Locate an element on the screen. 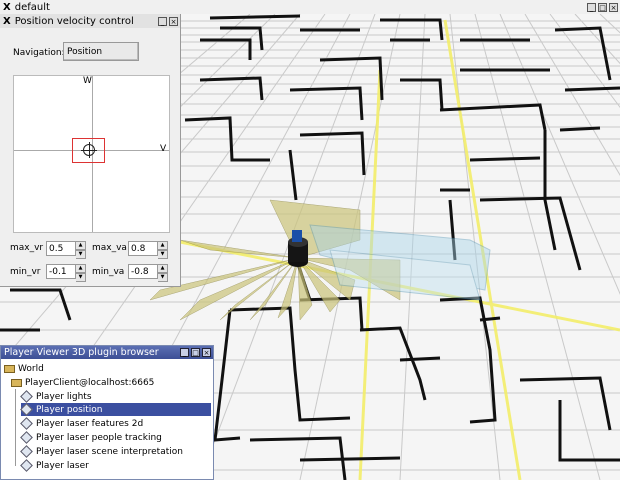 This screenshot has width=620, height=480. max-va-spinbox: ▲▼ is located at coordinates (148, 250).